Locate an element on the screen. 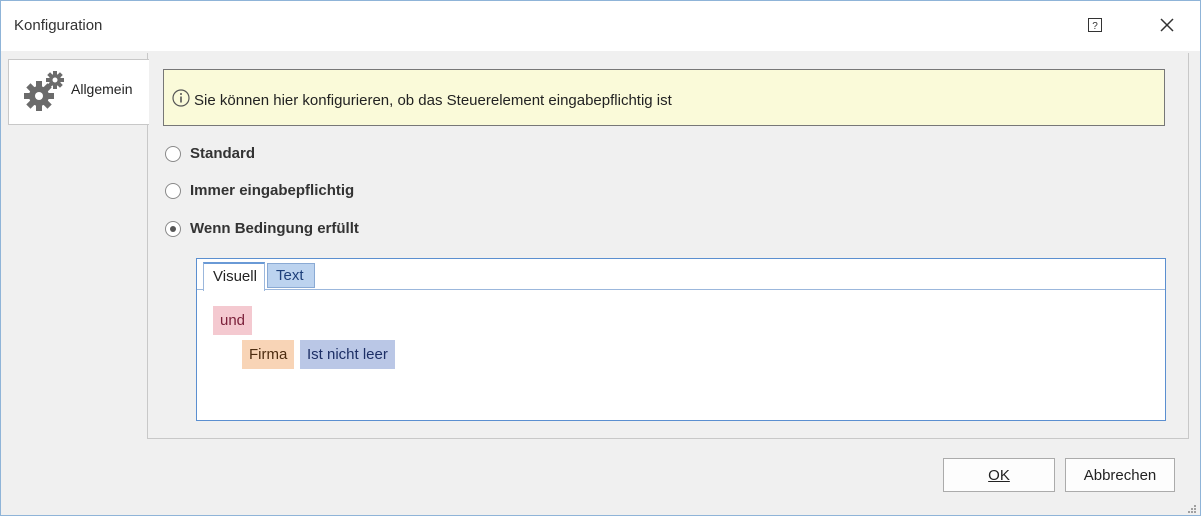 This screenshot has height=518, width=1201. ok-button: OK is located at coordinates (999, 475).